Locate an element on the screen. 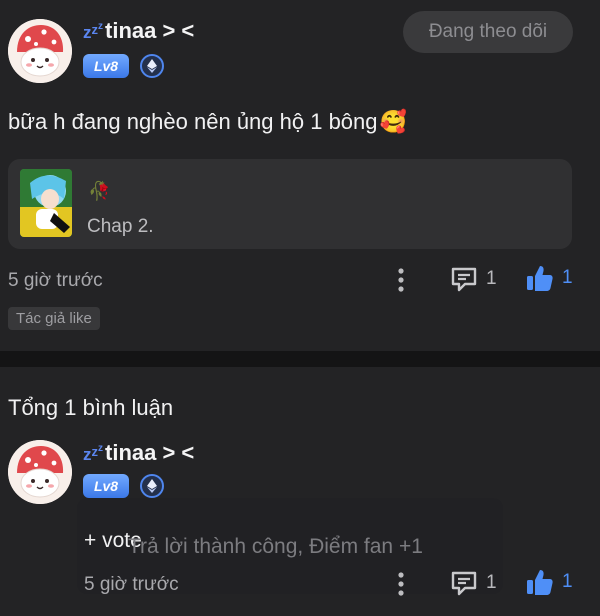  level-badge: Lv8 is located at coordinates (106, 66).